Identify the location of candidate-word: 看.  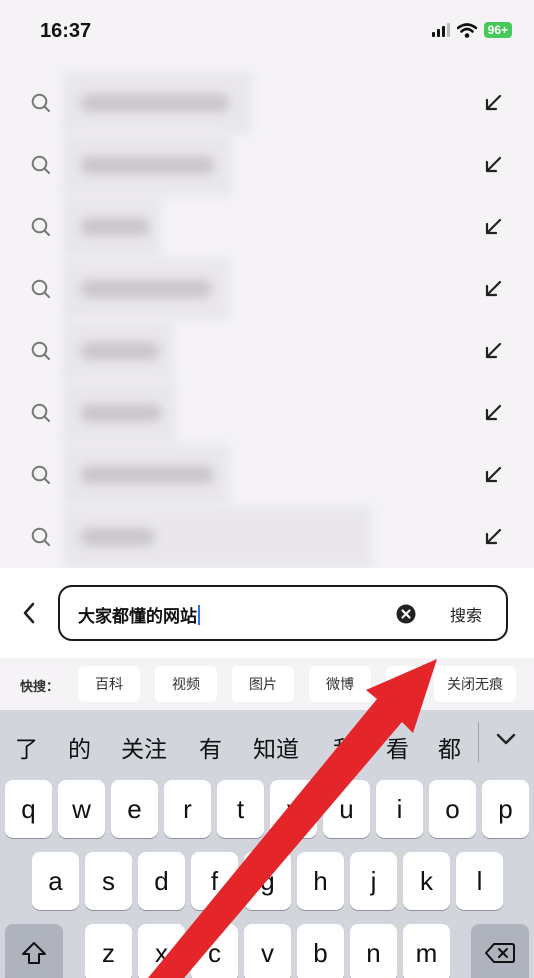
(397, 747).